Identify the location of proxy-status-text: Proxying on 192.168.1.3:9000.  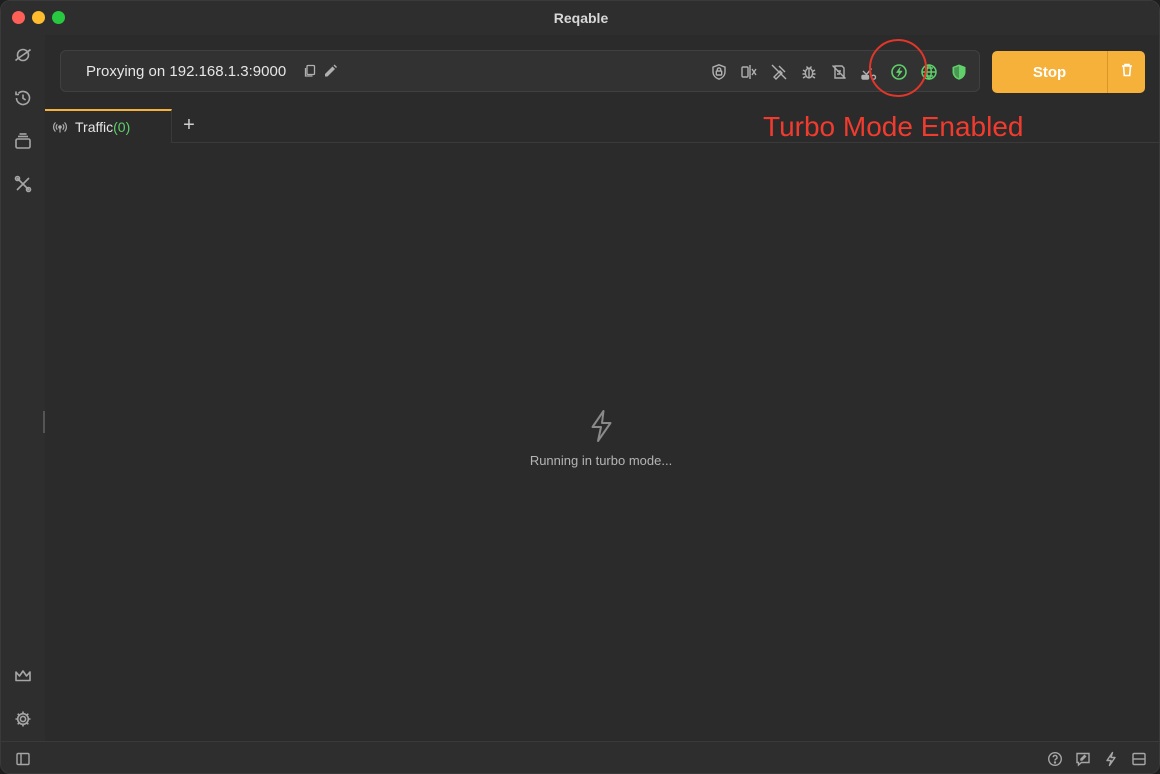
(186, 71).